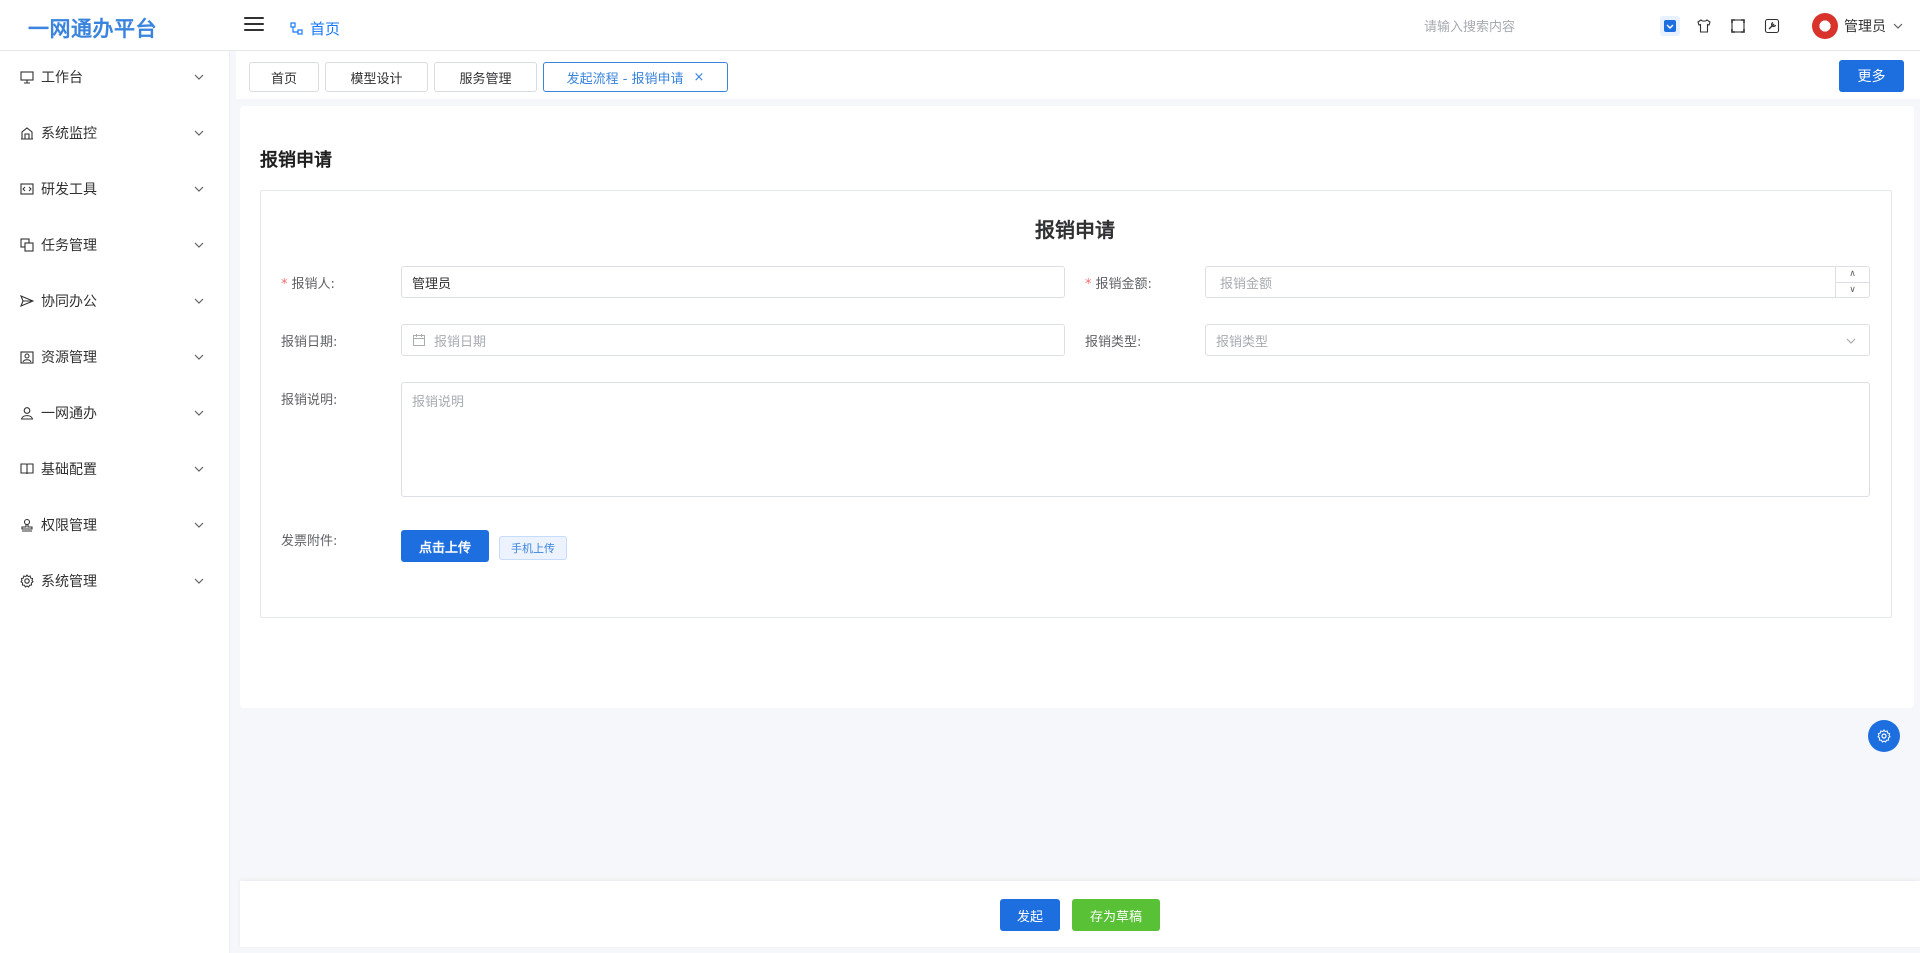  What do you see at coordinates (733, 282) in the screenshot?
I see `applicant-input: 管理员` at bounding box center [733, 282].